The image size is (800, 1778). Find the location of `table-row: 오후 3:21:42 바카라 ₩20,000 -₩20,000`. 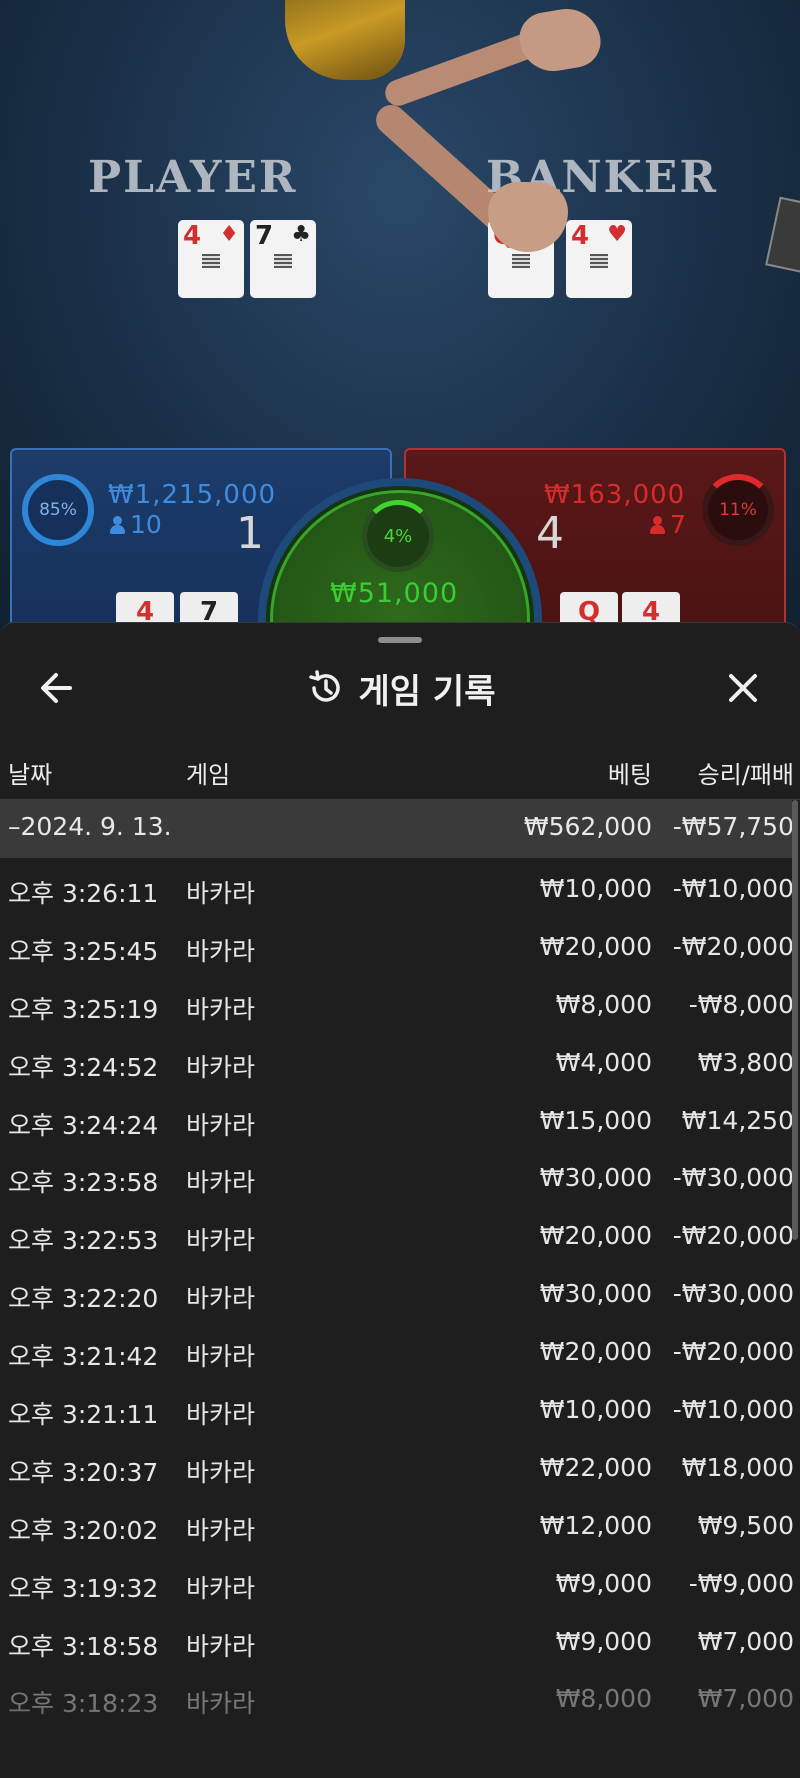

table-row: 오후 3:21:42 바카라 ₩20,000 -₩20,000 is located at coordinates (400, 1350).